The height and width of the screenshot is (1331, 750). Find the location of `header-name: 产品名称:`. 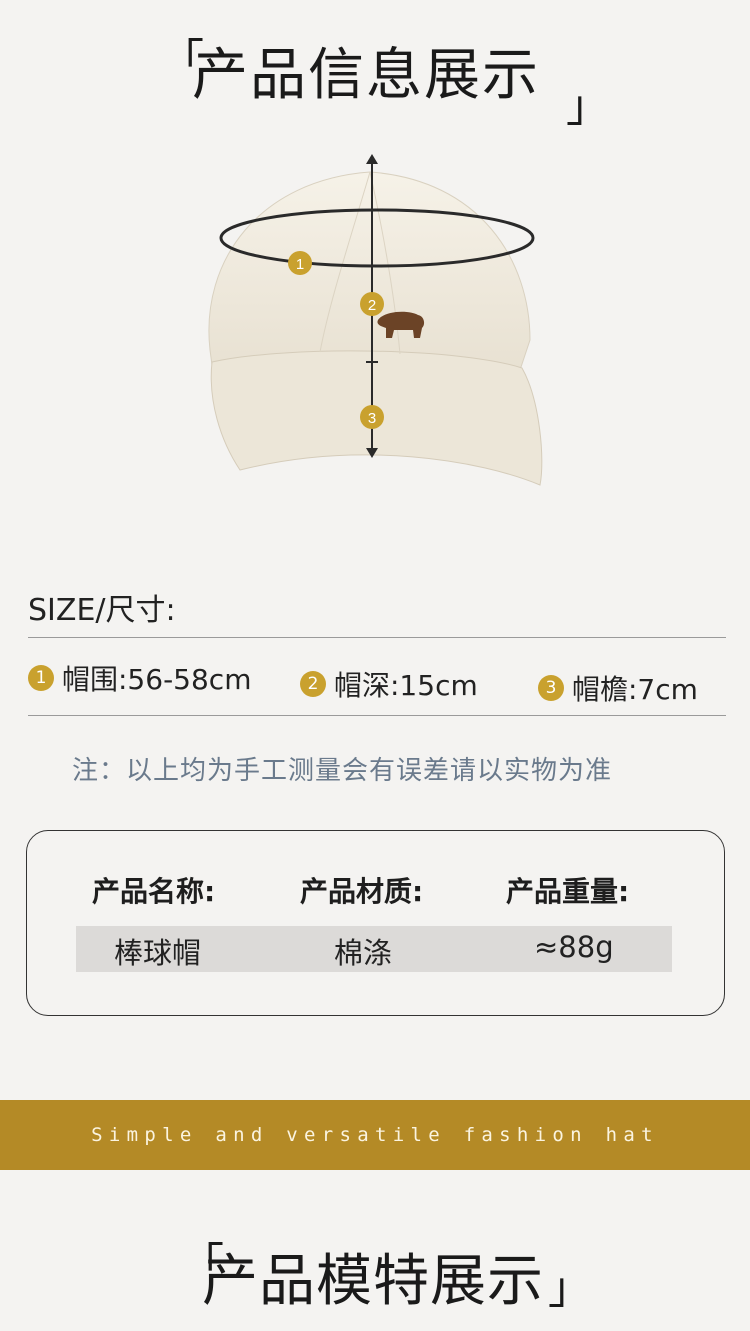

header-name: 产品名称: is located at coordinates (154, 891).